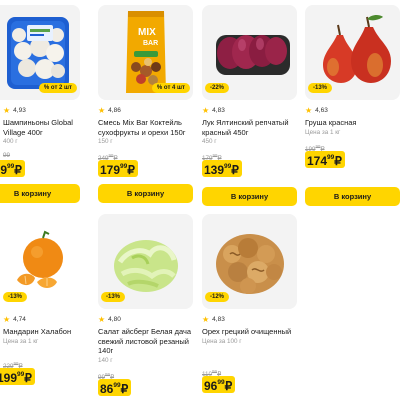 The height and width of the screenshot is (400, 400). I want to click on rating: ★ 4,63, so click(352, 110).